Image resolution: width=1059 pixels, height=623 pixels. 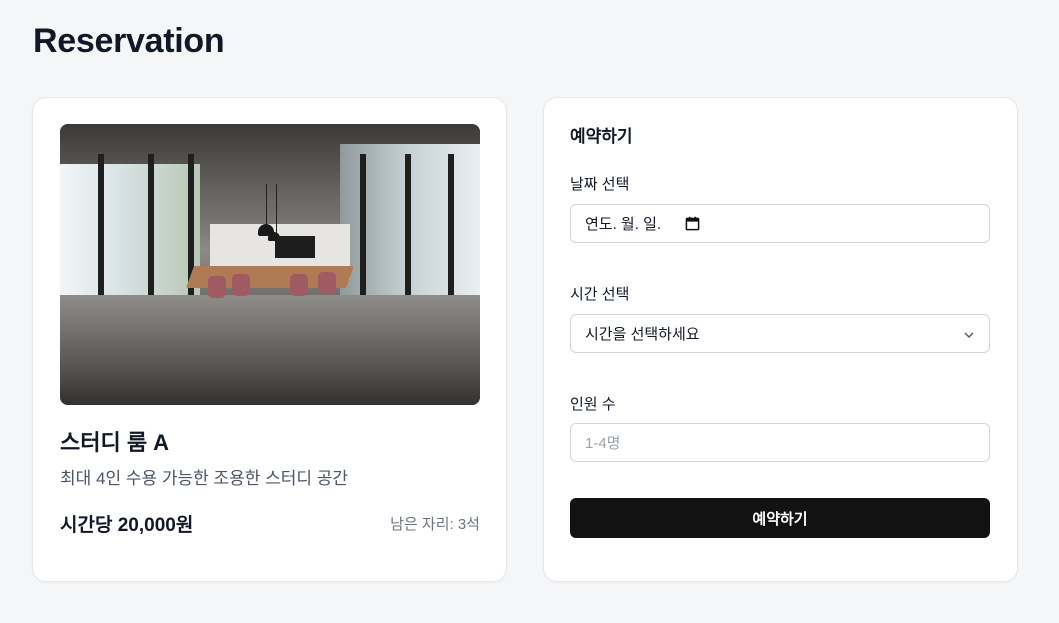 I want to click on time-select-value: 시간을 선택하세요, so click(x=642, y=334).